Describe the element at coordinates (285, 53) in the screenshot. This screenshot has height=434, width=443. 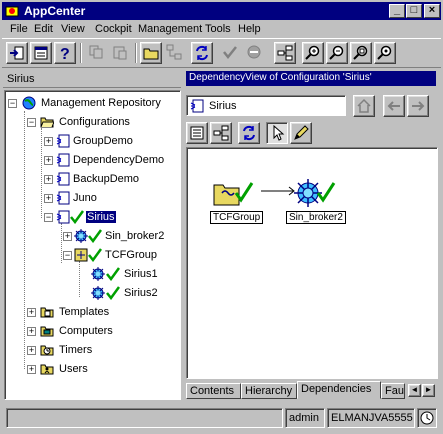
I see `network-button` at that location.